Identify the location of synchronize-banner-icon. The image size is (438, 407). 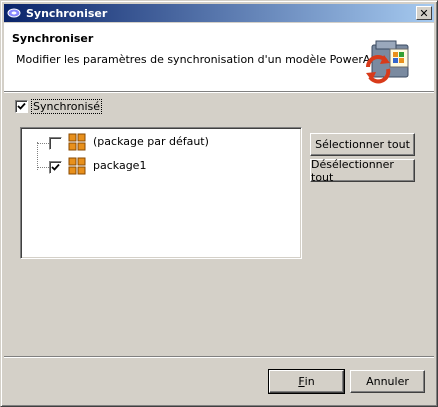
(390, 61).